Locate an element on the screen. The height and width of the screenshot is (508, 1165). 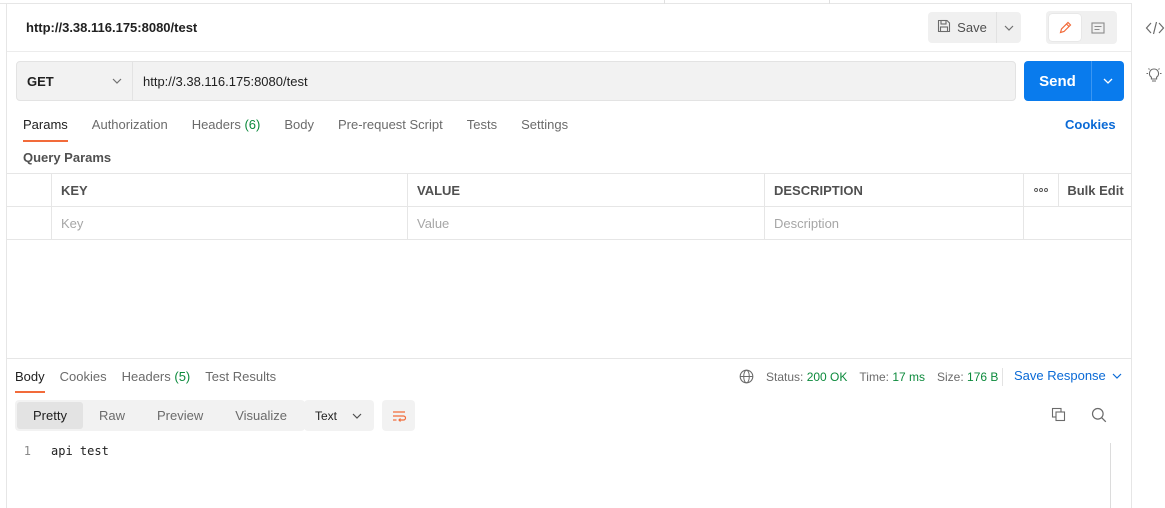
save-options-button is located at coordinates (1008, 27).